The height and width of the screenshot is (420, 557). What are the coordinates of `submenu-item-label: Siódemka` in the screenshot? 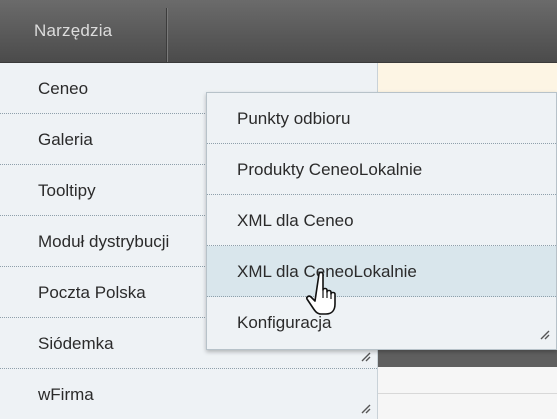 It's located at (76, 343).